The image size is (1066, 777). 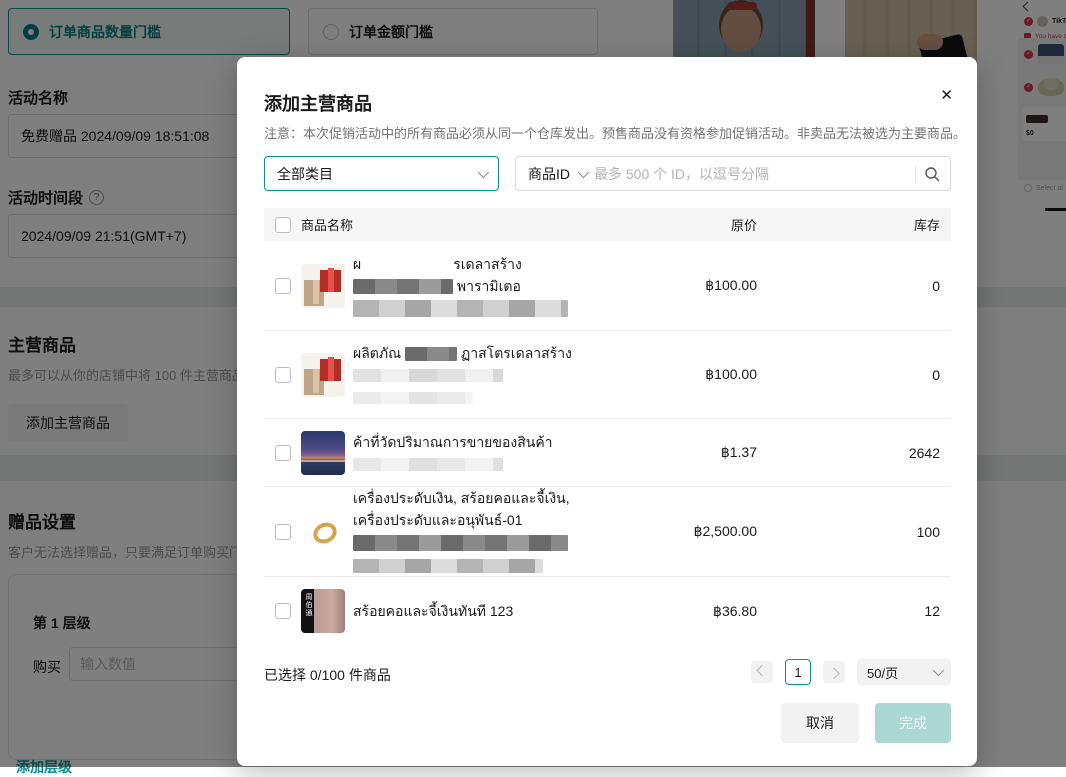 I want to click on header-price: 原价, so click(x=743, y=225).